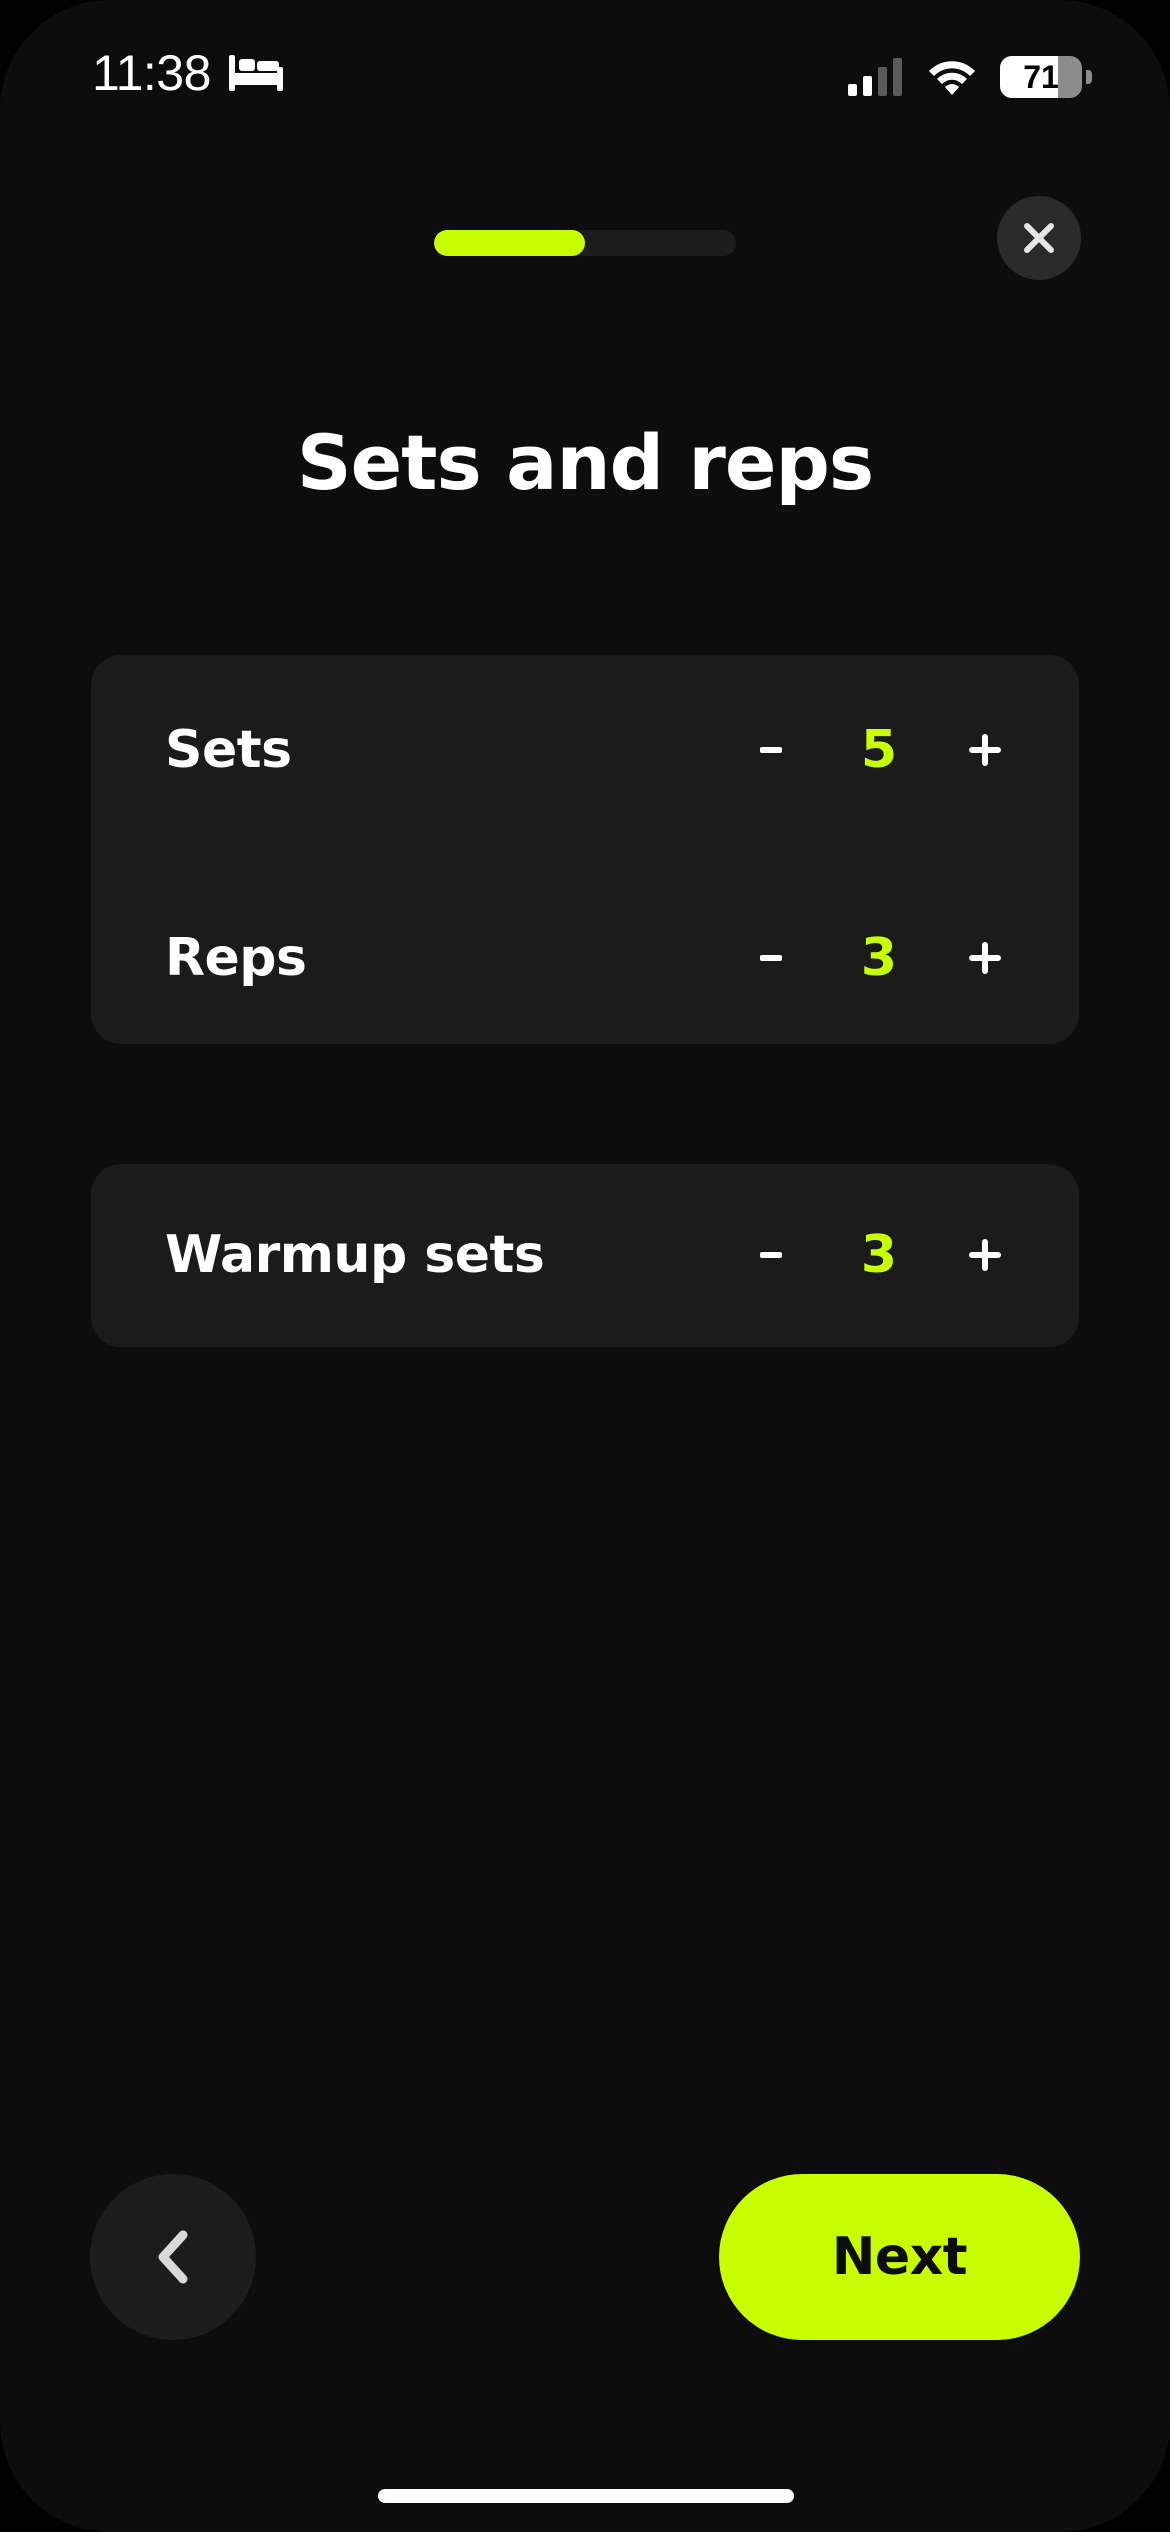 This screenshot has width=1170, height=2532. I want to click on next-button-label: Next, so click(899, 2257).